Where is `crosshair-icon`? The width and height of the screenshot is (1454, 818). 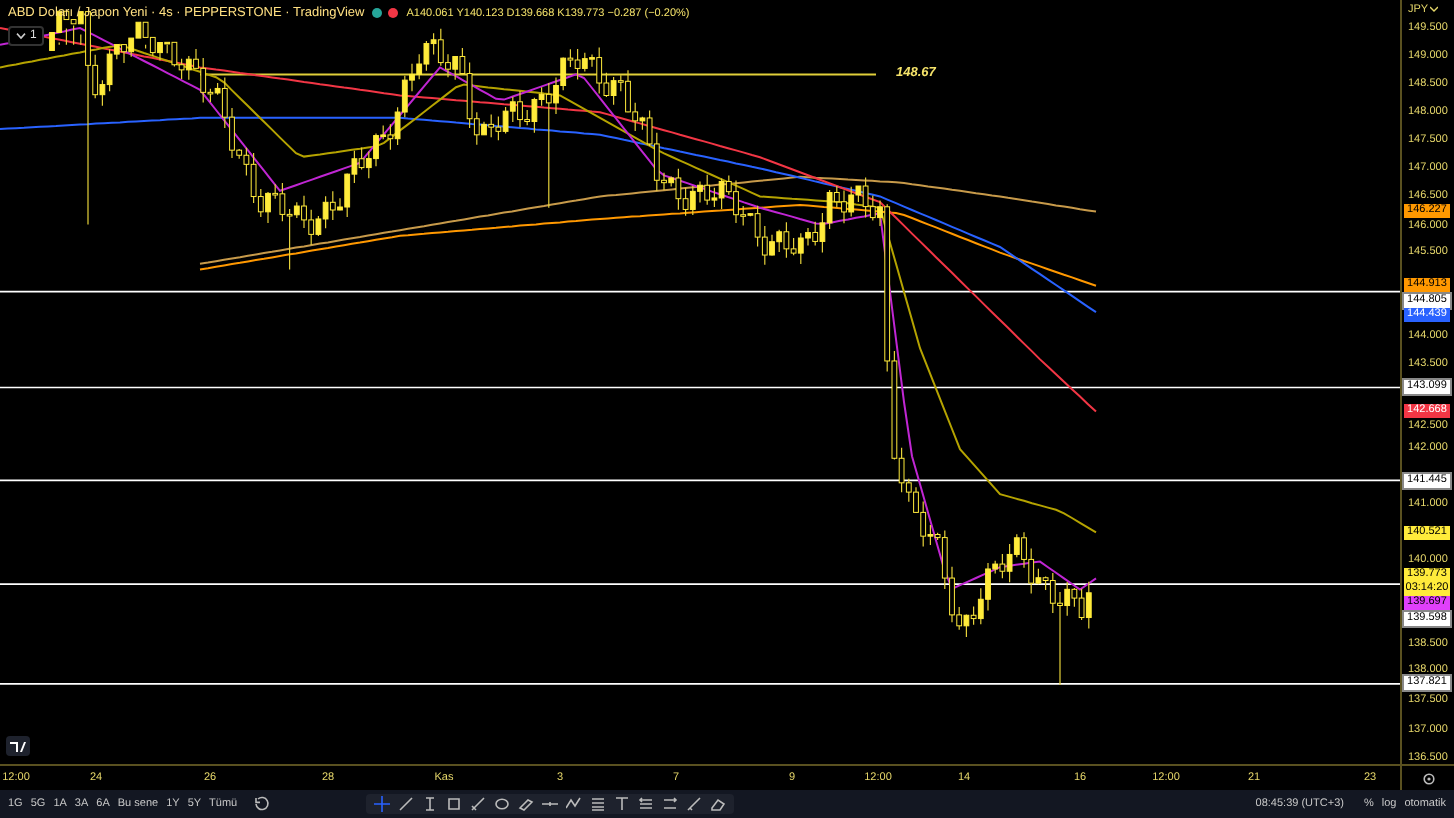
crosshair-icon is located at coordinates (381, 804).